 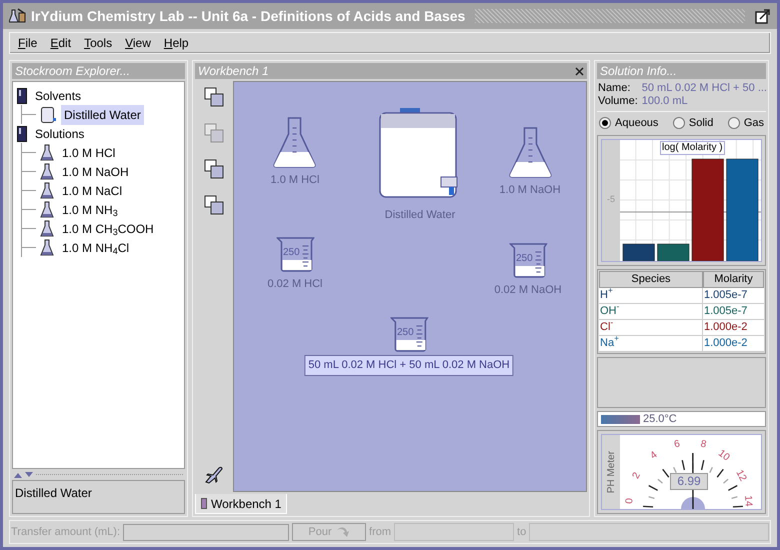 I want to click on tree-item: 1.0 M NH$_{4}$Cl, so click(x=95, y=248).